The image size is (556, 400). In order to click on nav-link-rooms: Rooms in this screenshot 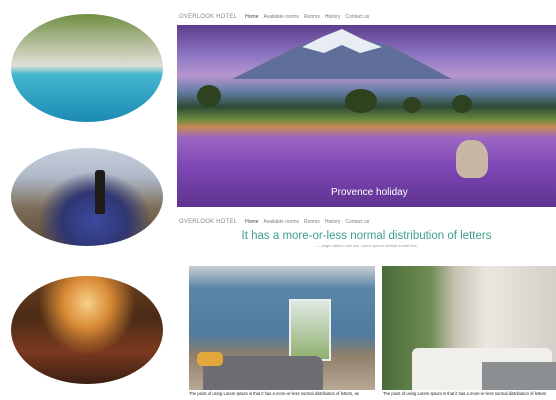, I will do `click(312, 17)`.